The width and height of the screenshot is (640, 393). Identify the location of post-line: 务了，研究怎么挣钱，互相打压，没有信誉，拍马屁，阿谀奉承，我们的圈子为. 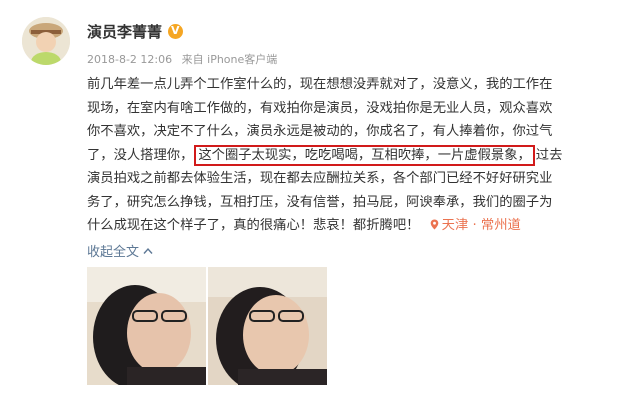
(320, 202).